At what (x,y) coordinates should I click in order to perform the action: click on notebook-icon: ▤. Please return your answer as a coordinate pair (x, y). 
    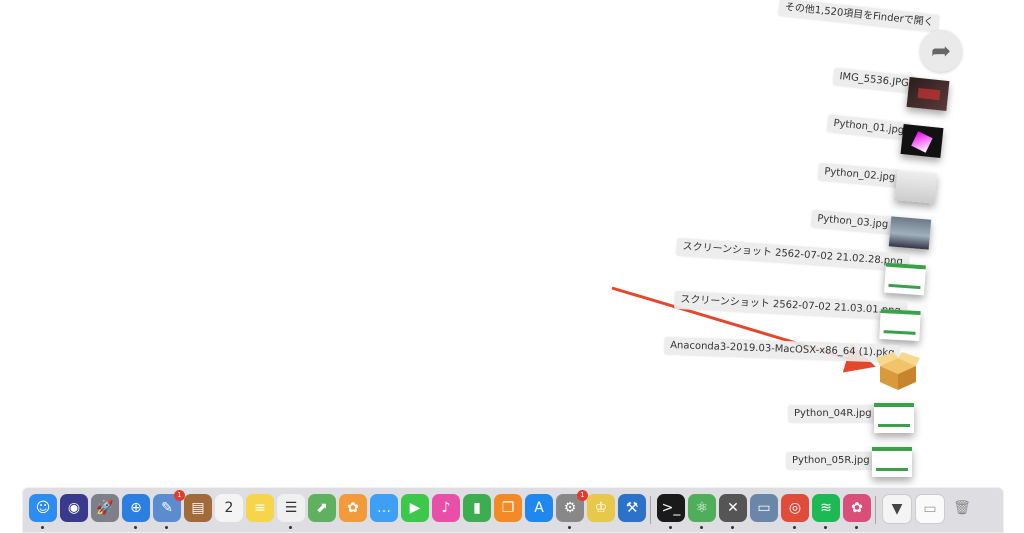
    Looking at the image, I should click on (198, 508).